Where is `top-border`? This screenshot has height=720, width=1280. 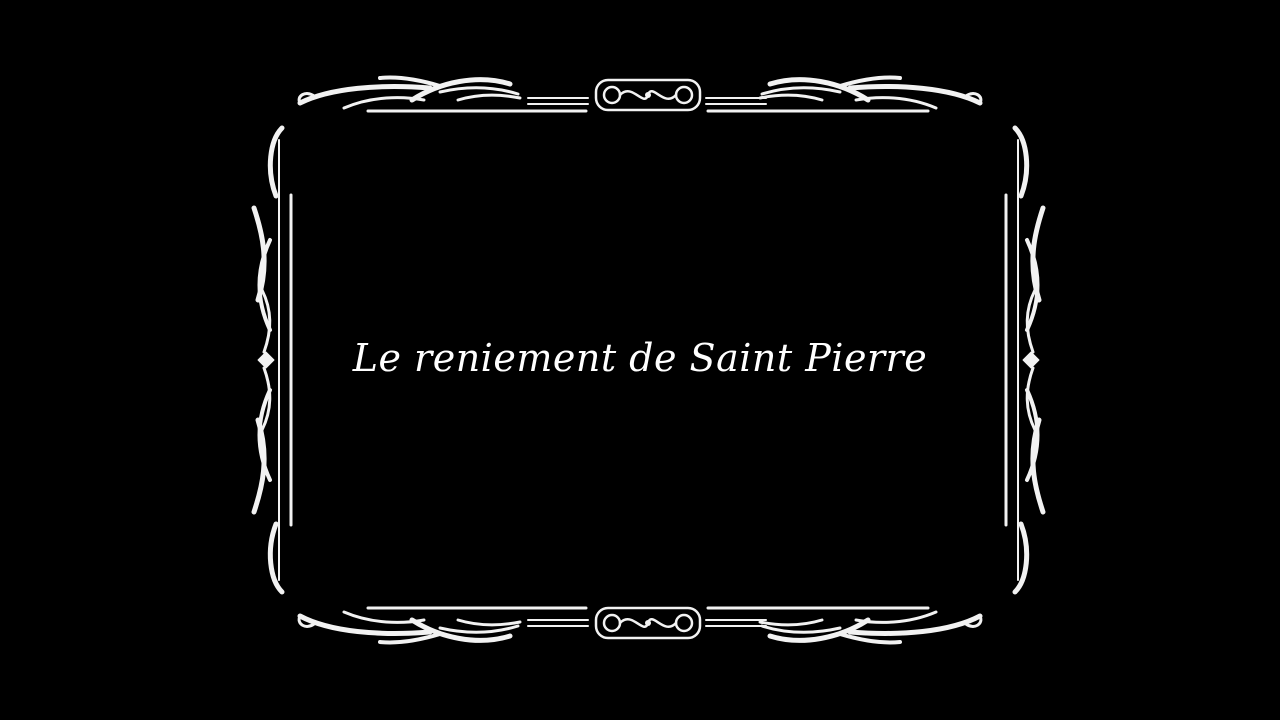 top-border is located at coordinates (640, 94).